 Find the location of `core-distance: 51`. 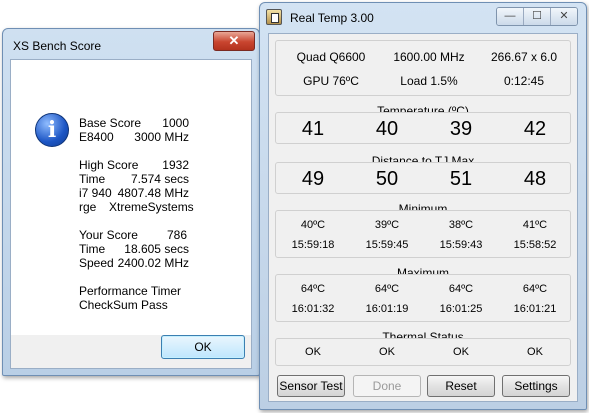

core-distance: 51 is located at coordinates (461, 179).